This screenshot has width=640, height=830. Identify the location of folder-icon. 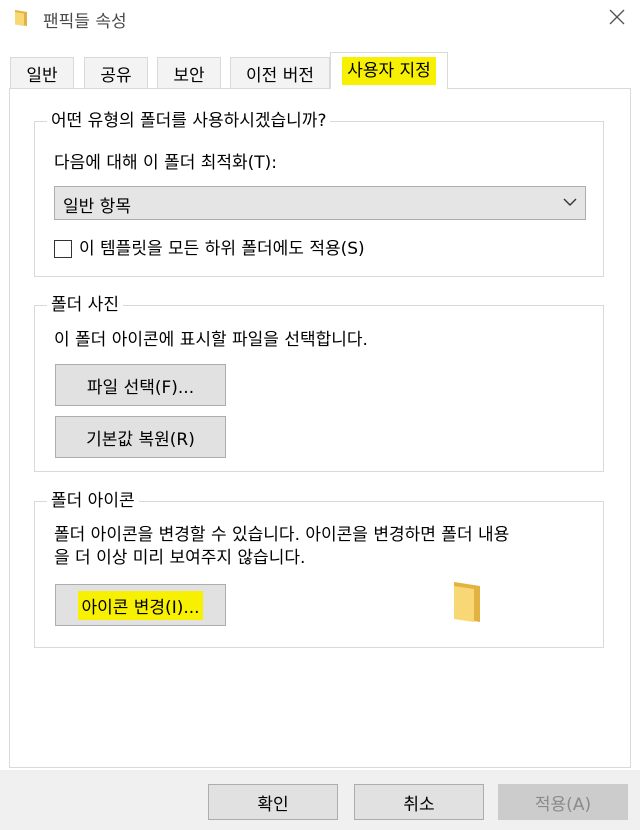
(21, 18).